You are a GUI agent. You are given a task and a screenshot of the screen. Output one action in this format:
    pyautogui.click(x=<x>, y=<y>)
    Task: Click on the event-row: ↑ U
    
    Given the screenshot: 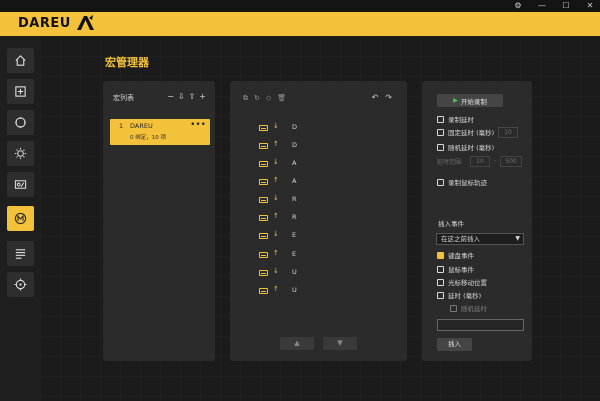 What is the action you would take?
    pyautogui.click(x=278, y=290)
    